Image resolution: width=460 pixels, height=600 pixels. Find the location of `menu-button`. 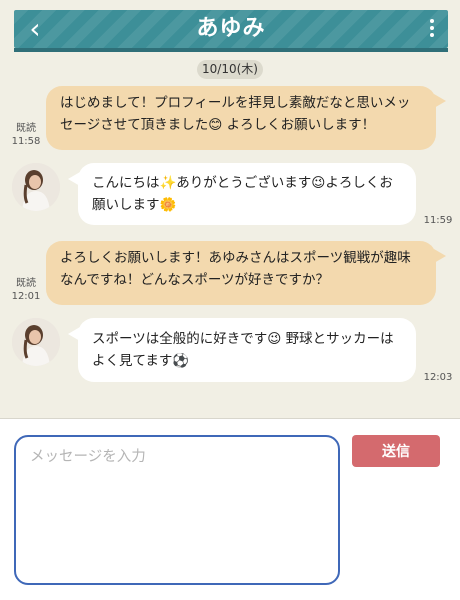

menu-button is located at coordinates (432, 29).